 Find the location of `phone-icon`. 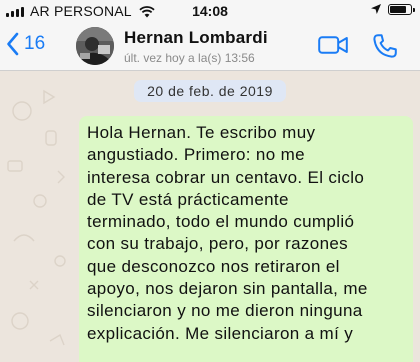

phone-icon is located at coordinates (385, 46).